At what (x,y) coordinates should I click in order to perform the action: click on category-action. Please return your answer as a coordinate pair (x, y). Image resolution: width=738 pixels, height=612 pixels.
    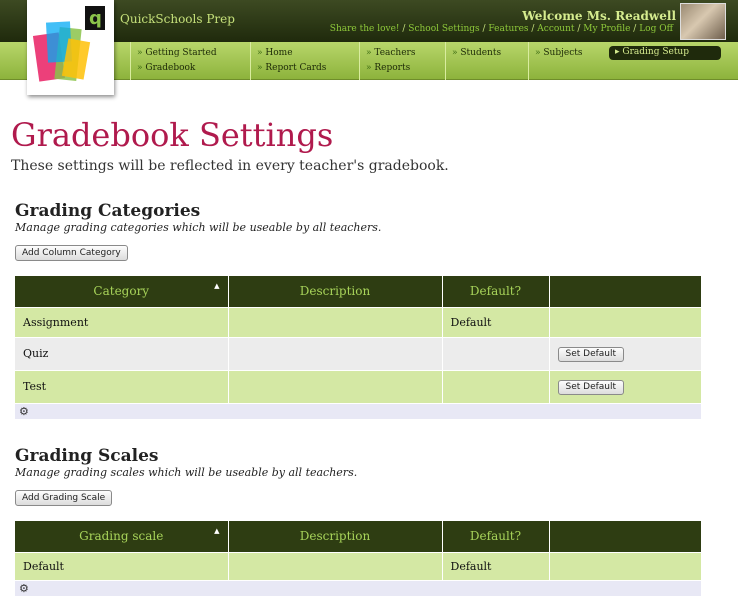
    Looking at the image, I should click on (625, 321).